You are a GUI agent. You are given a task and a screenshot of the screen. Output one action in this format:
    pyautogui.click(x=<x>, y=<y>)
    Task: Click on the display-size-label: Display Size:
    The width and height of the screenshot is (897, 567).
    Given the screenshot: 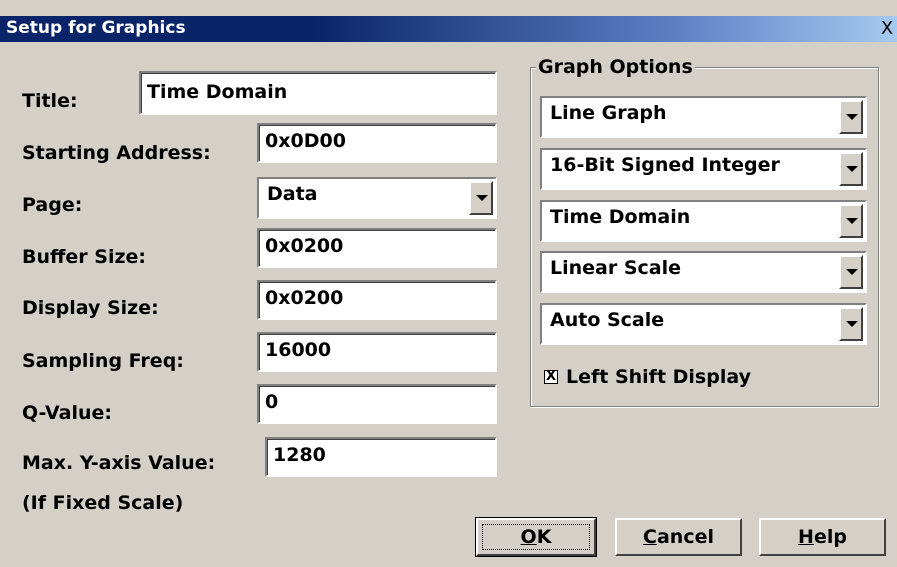 What is the action you would take?
    pyautogui.click(x=90, y=308)
    